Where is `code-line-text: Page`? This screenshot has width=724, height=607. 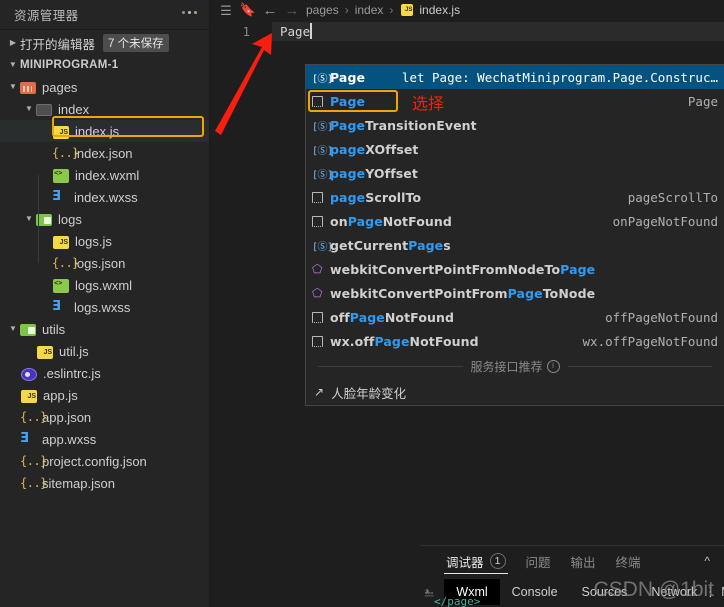 code-line-text: Page is located at coordinates (295, 31).